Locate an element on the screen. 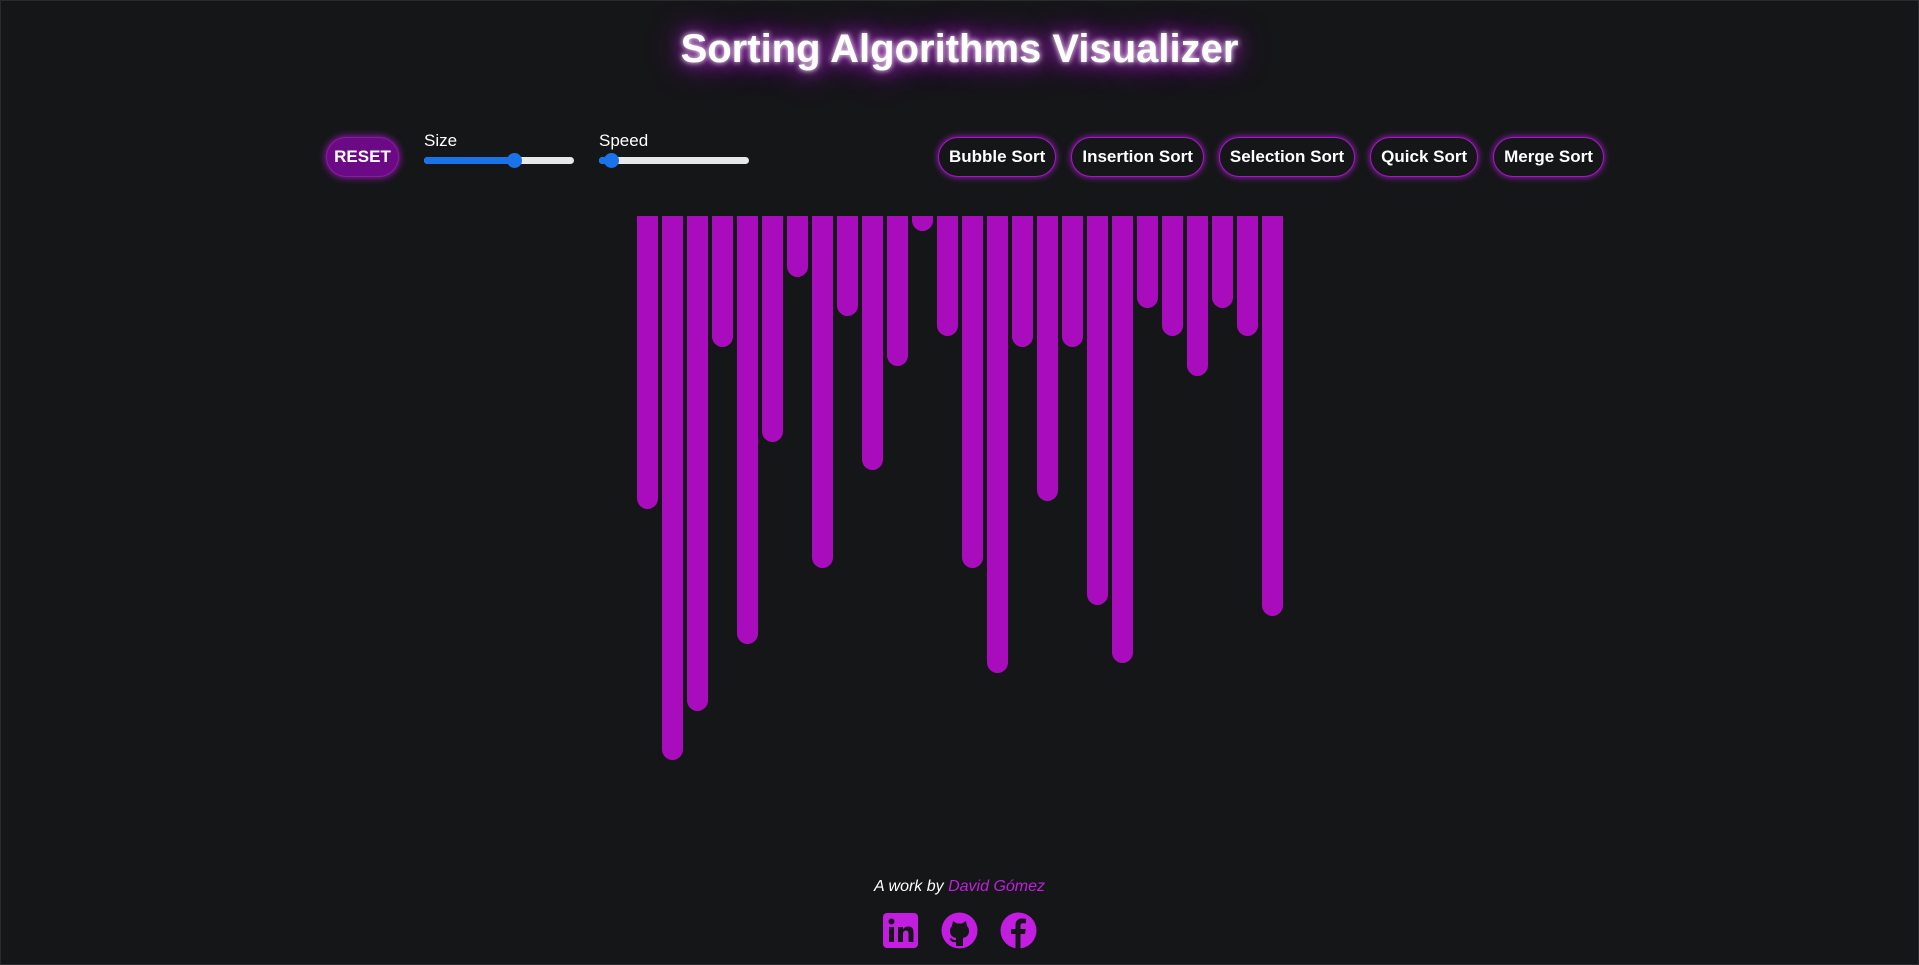 This screenshot has height=965, width=1919. bubble-sort-button: Bubble Sort is located at coordinates (997, 157).